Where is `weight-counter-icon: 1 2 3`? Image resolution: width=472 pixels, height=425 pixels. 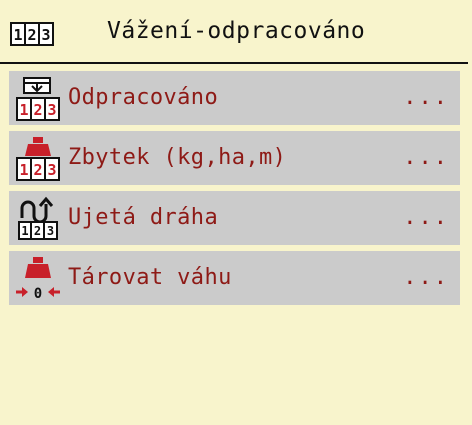 weight-counter-icon: 1 2 3 is located at coordinates (38, 159).